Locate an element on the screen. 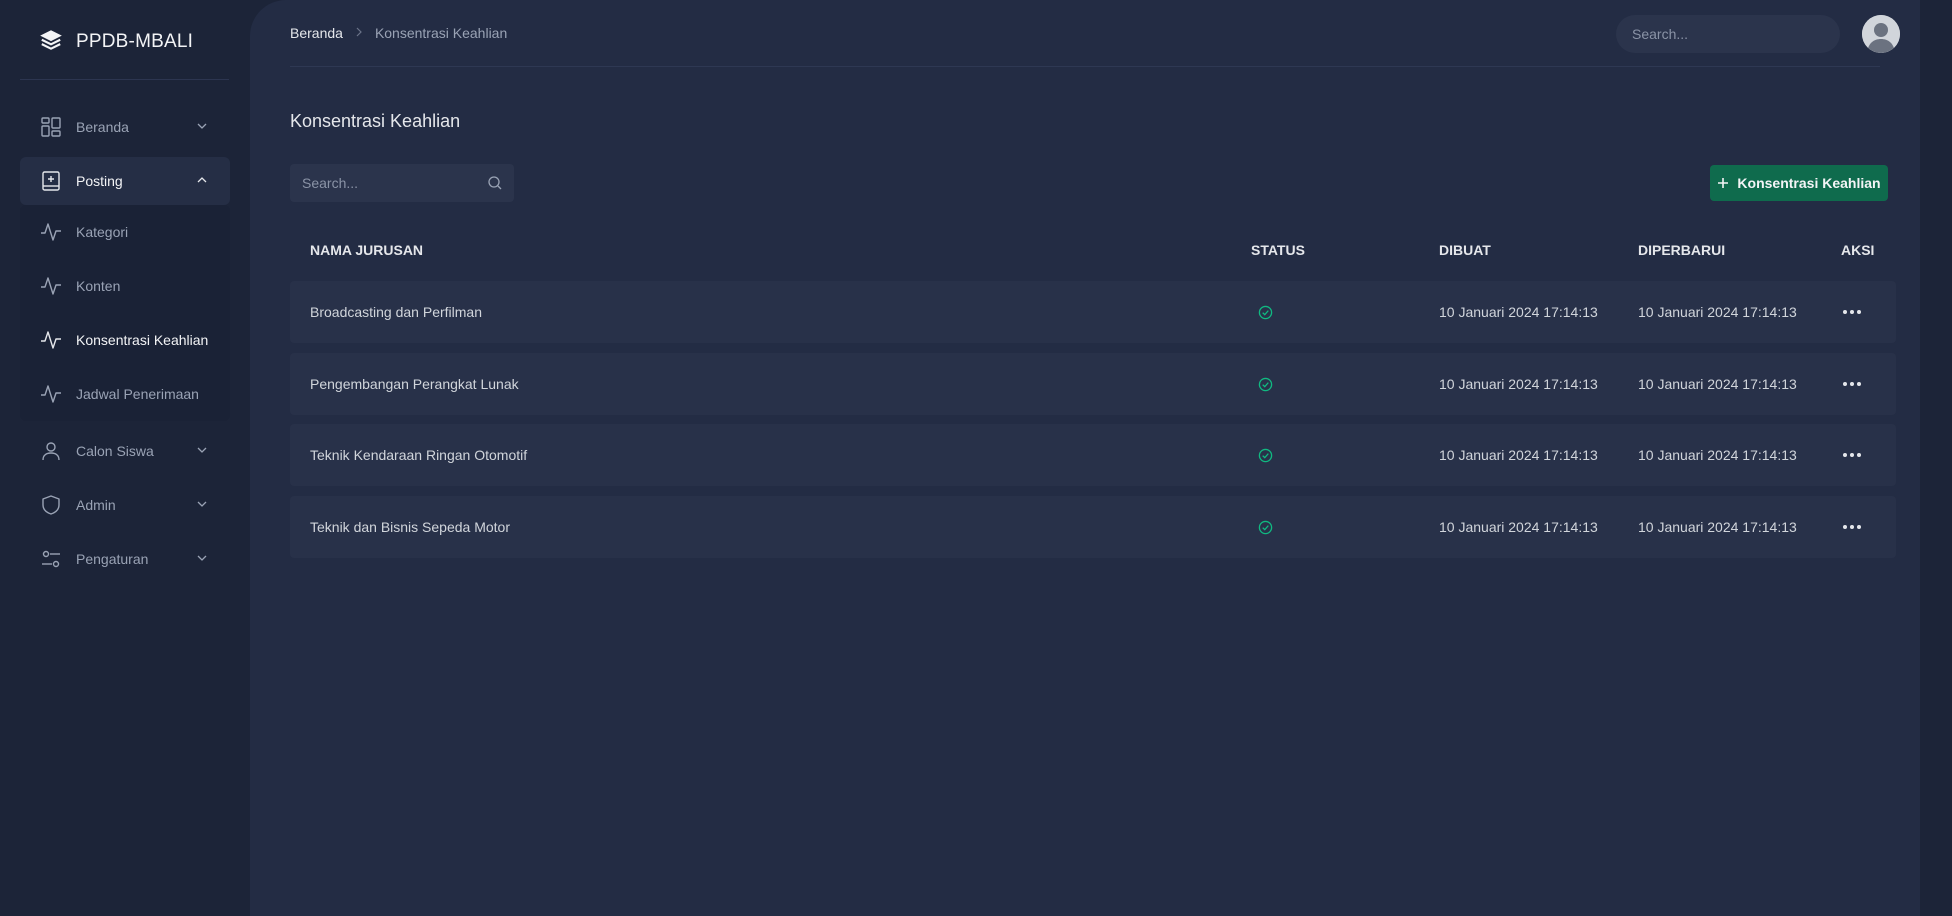  search-icon is located at coordinates (495, 183).